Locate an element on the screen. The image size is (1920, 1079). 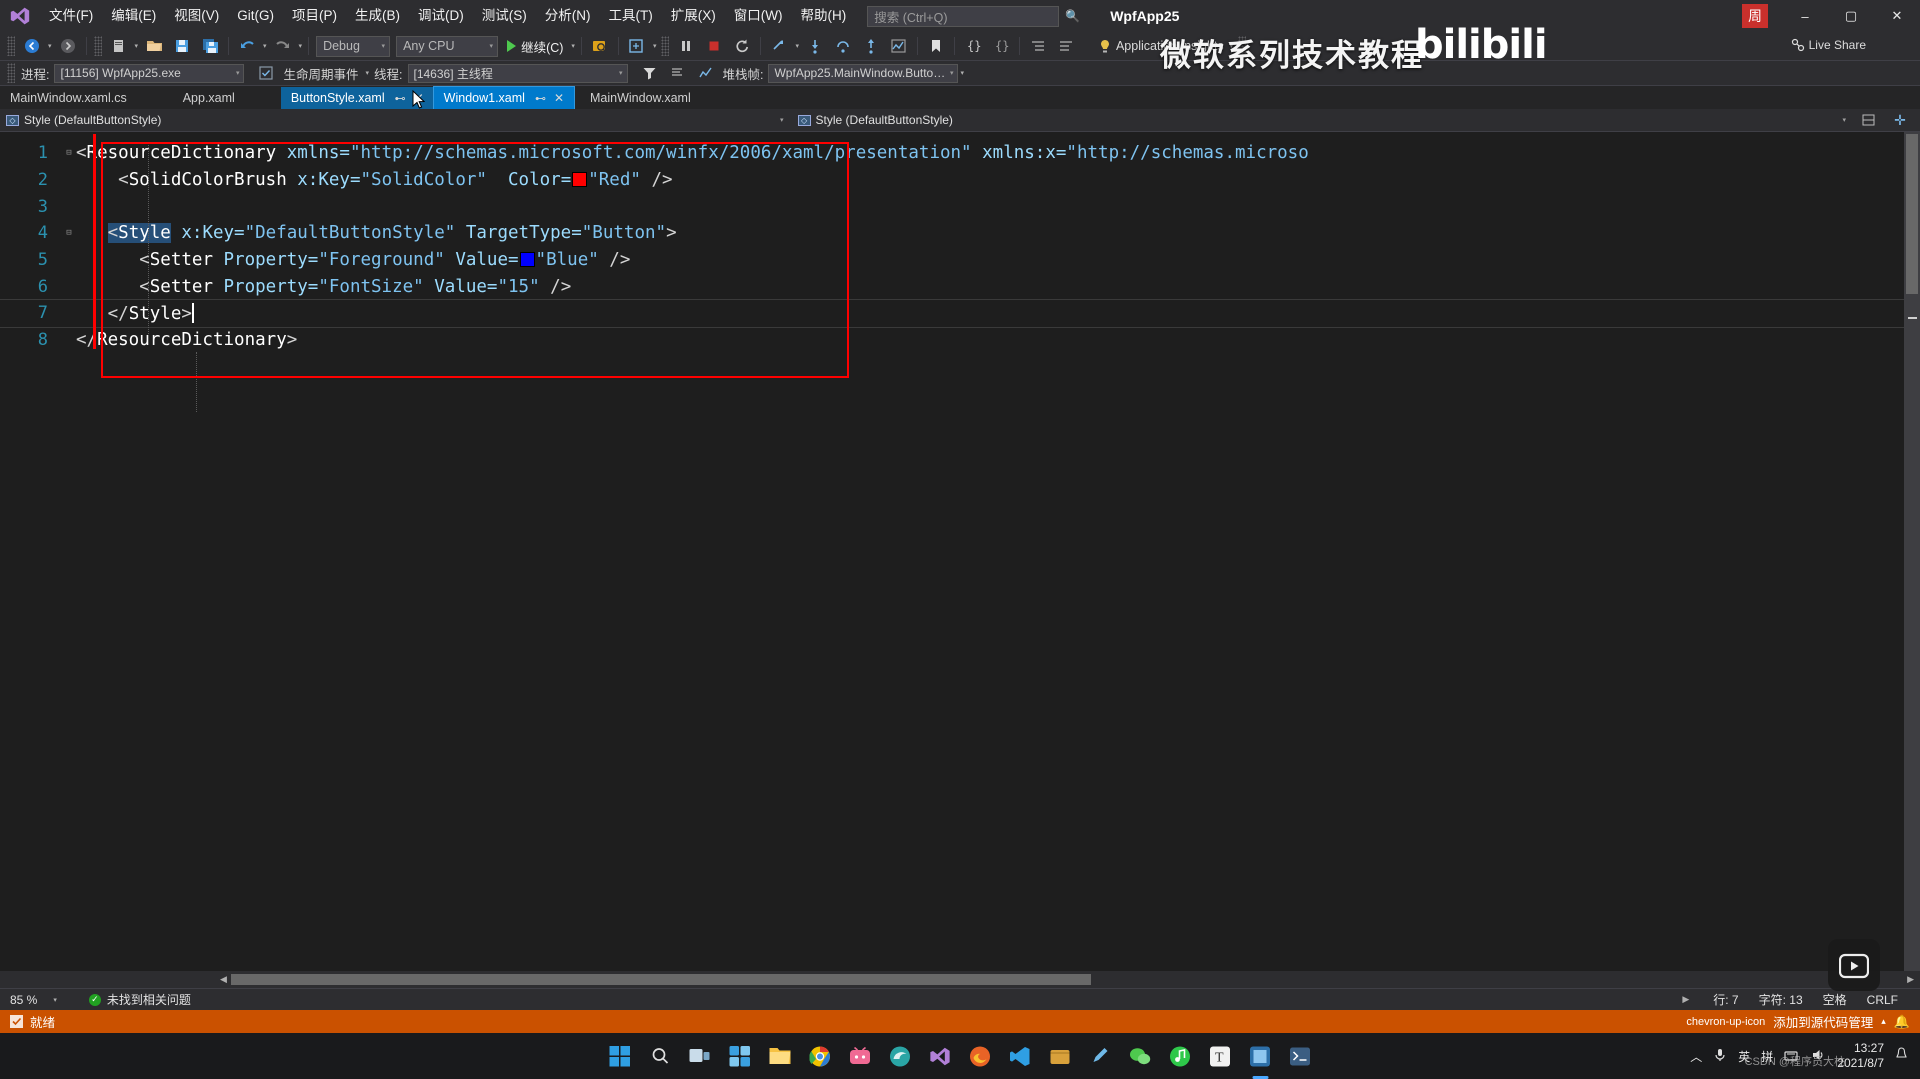
next-statement-caret-icon: ▾ is located at coordinates (797, 46).